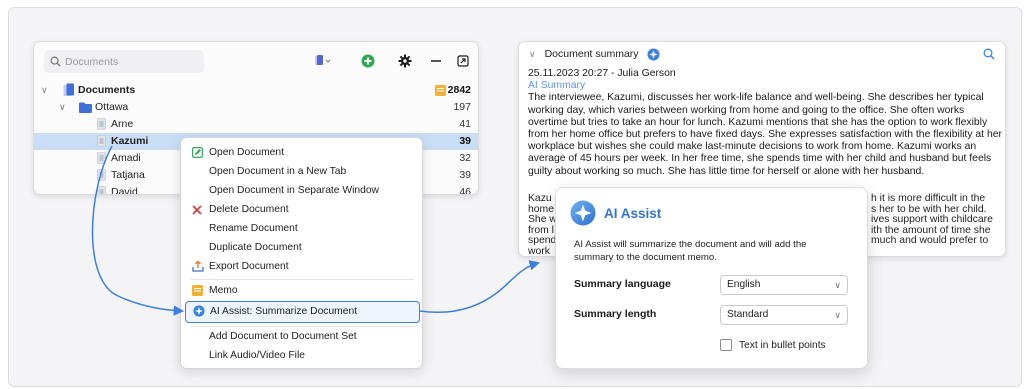 The height and width of the screenshot is (389, 1030). What do you see at coordinates (249, 266) in the screenshot?
I see `menu-item-label: Export Document` at bounding box center [249, 266].